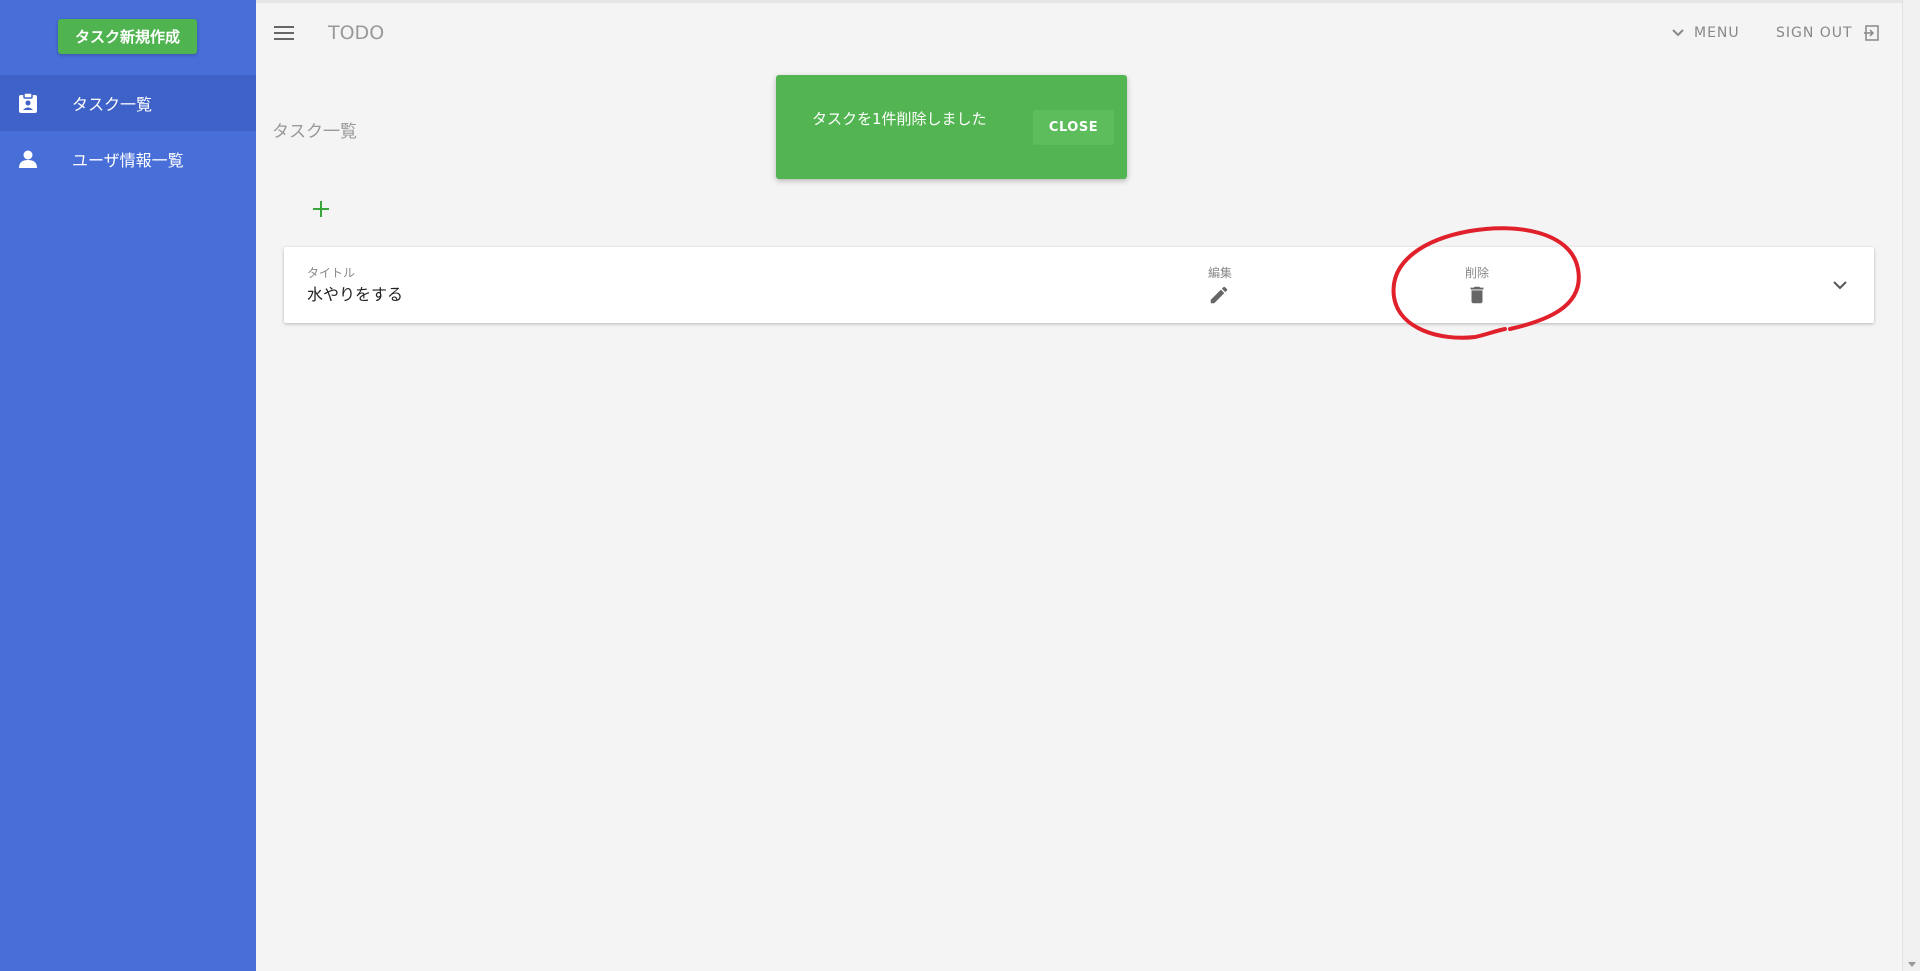 This screenshot has height=971, width=1920. What do you see at coordinates (314, 132) in the screenshot?
I see `page-title: タスク一覧` at bounding box center [314, 132].